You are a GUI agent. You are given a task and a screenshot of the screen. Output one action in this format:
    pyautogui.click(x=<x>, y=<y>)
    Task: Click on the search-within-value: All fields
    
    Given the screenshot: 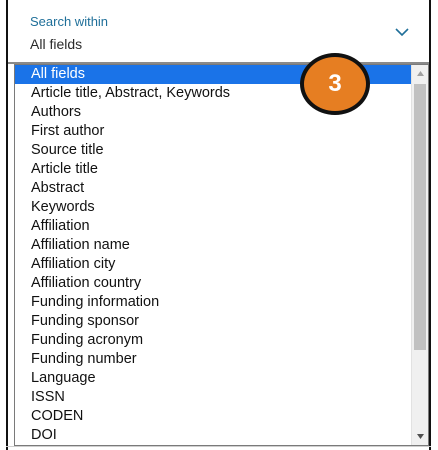 What is the action you would take?
    pyautogui.click(x=56, y=44)
    